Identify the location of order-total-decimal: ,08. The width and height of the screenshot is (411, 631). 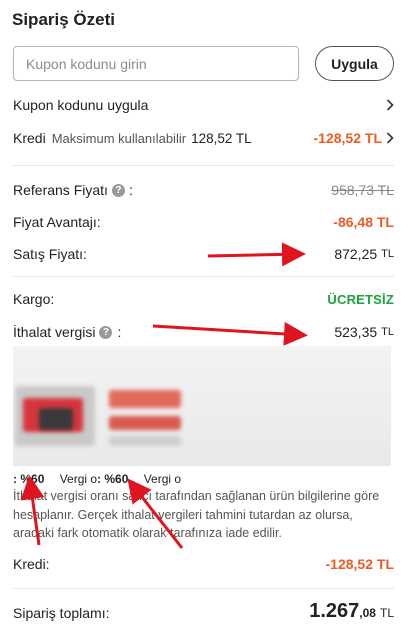
(367, 613).